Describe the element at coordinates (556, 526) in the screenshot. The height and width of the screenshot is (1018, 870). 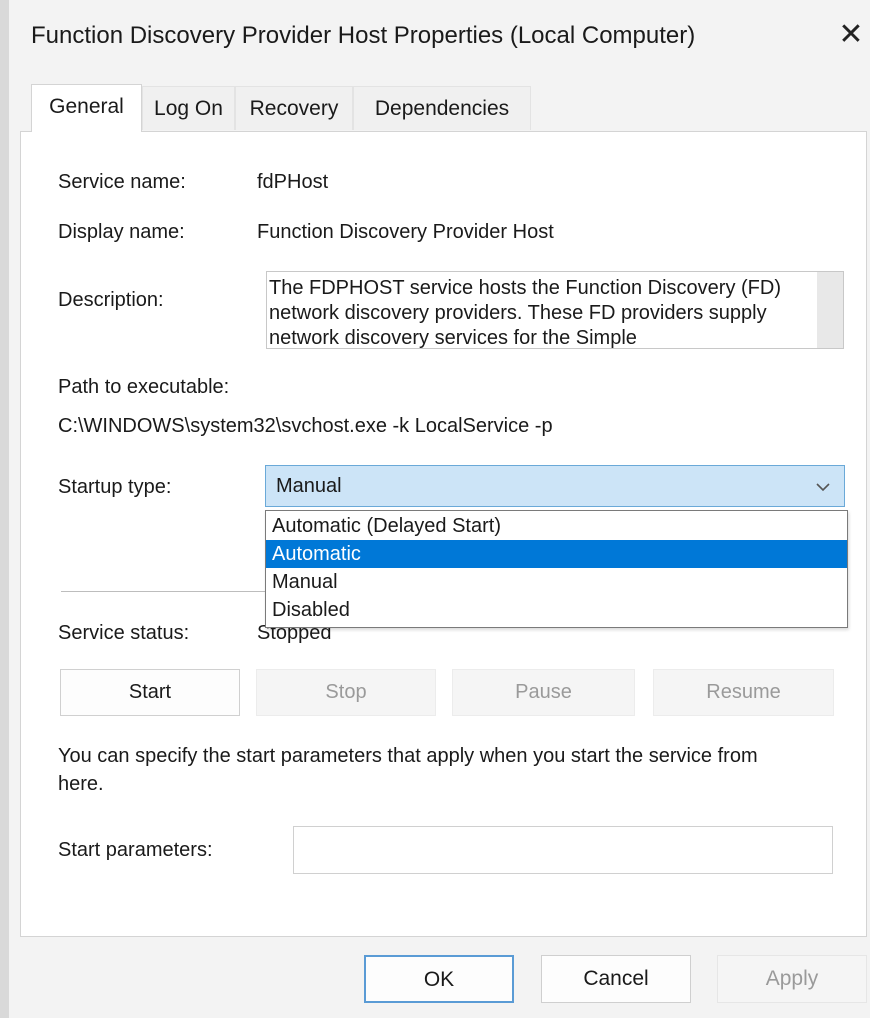
I see `option-automatic-delayed: Automatic (Delayed Start)` at that location.